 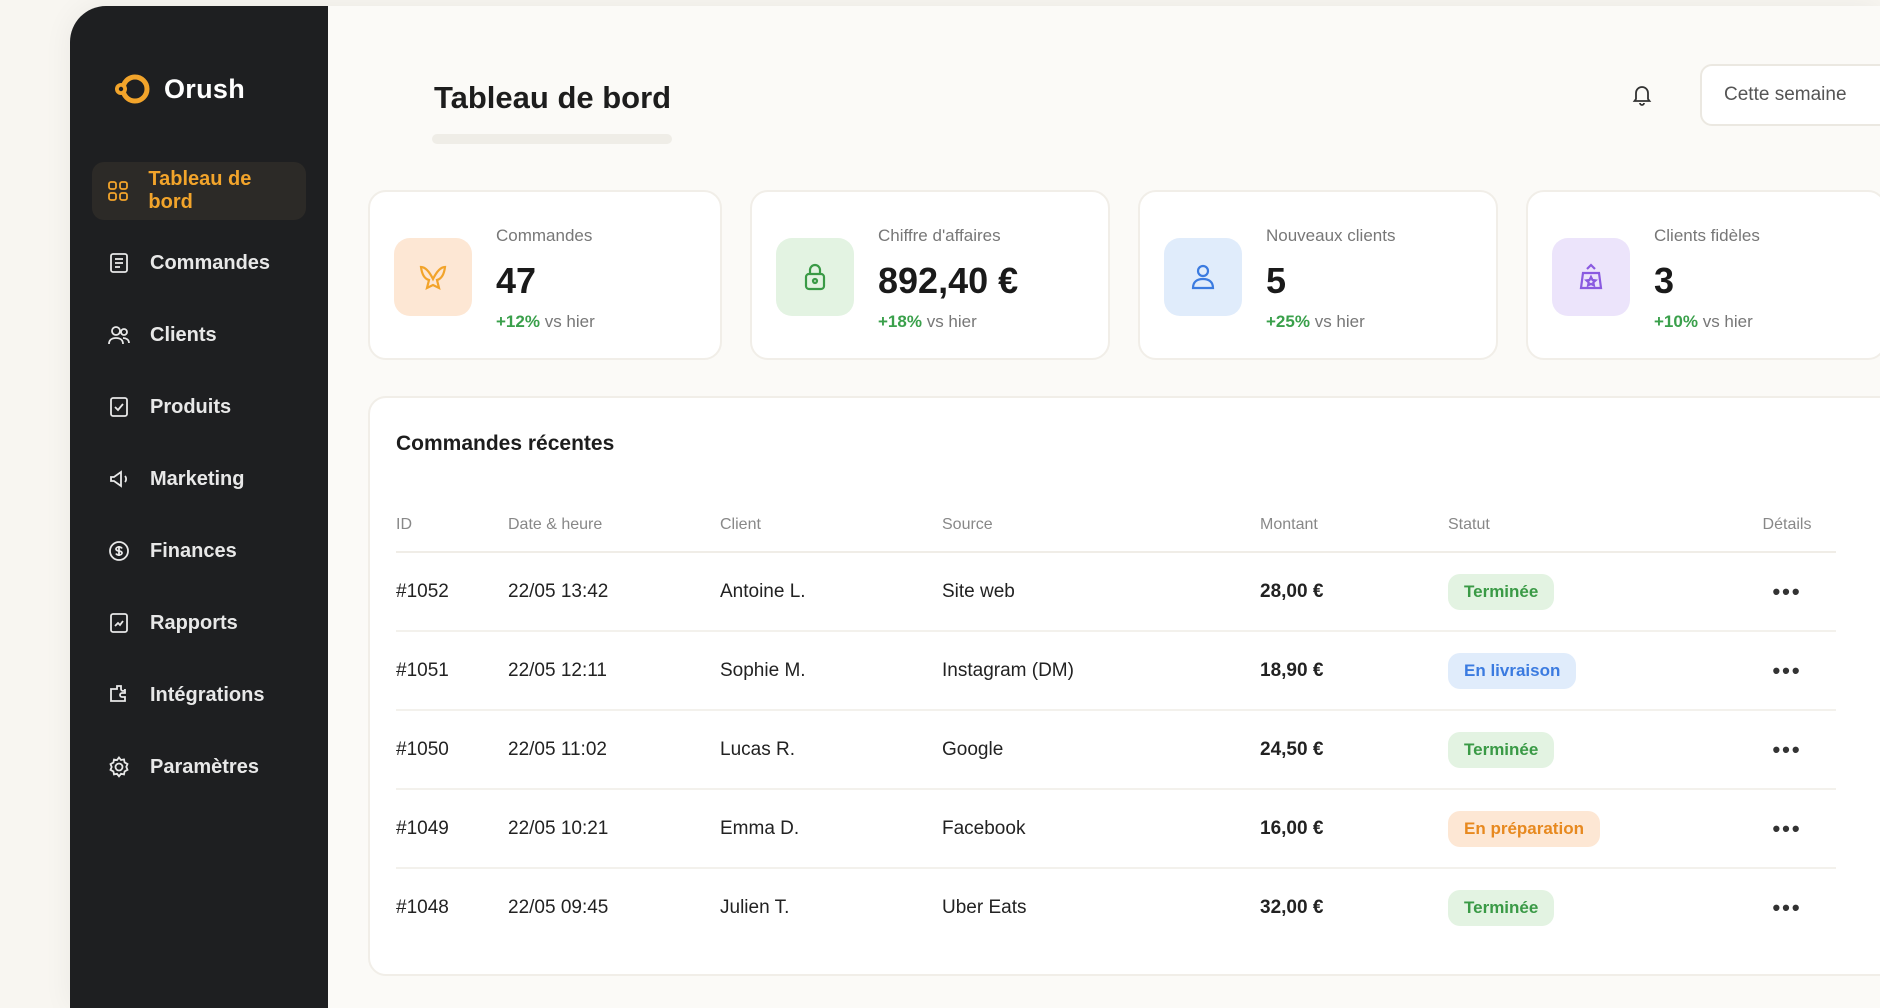 What do you see at coordinates (614, 829) in the screenshot?
I see `order-date: 22/05 10:21` at bounding box center [614, 829].